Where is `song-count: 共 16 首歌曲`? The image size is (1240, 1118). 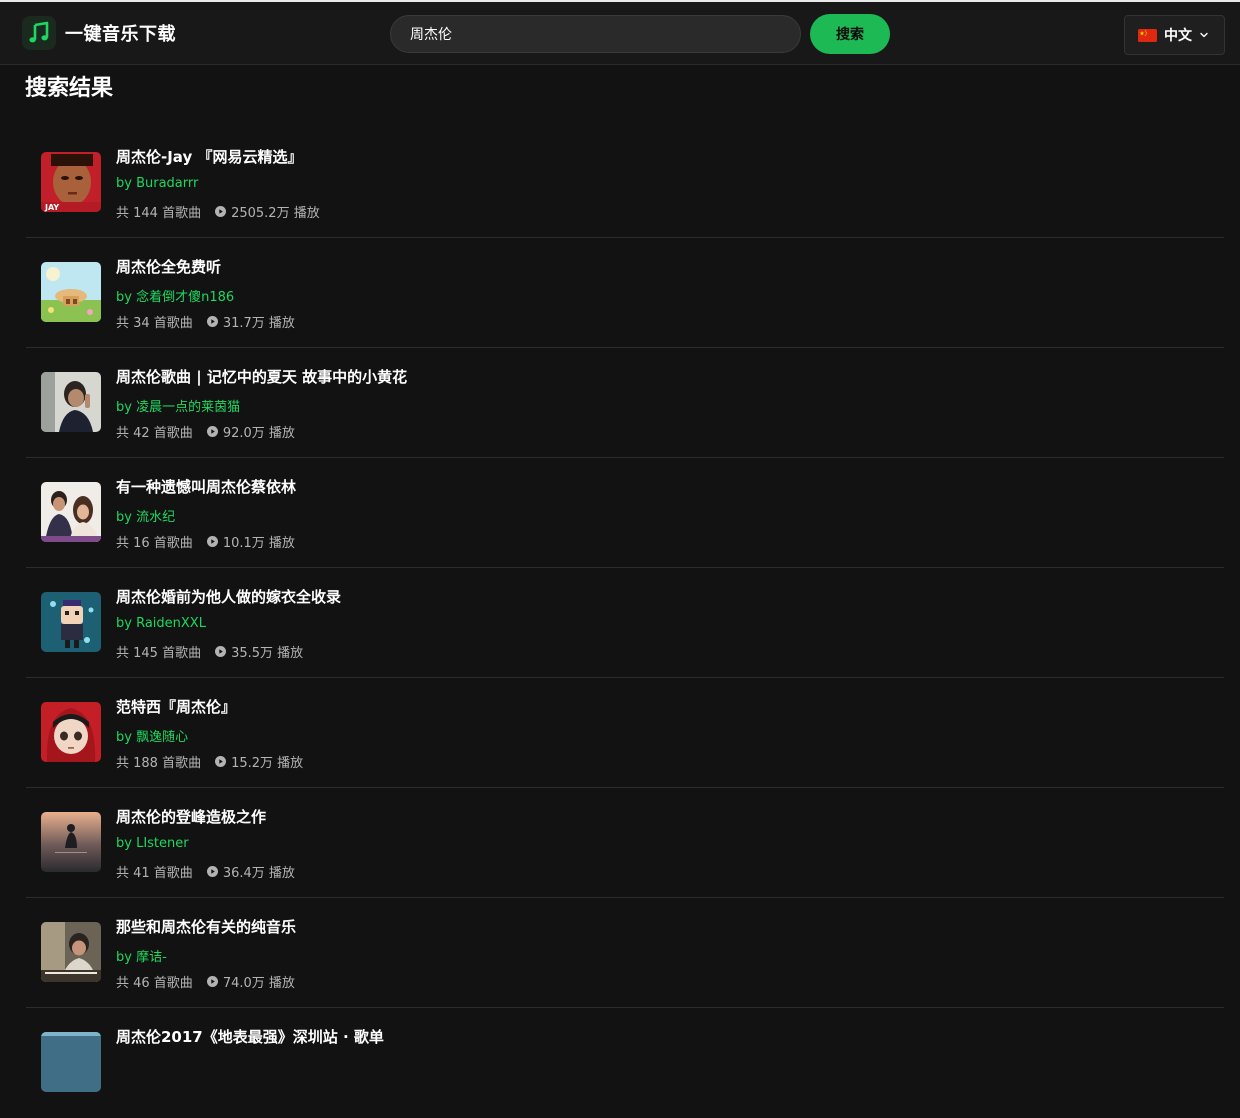
song-count: 共 16 首歌曲 is located at coordinates (154, 543).